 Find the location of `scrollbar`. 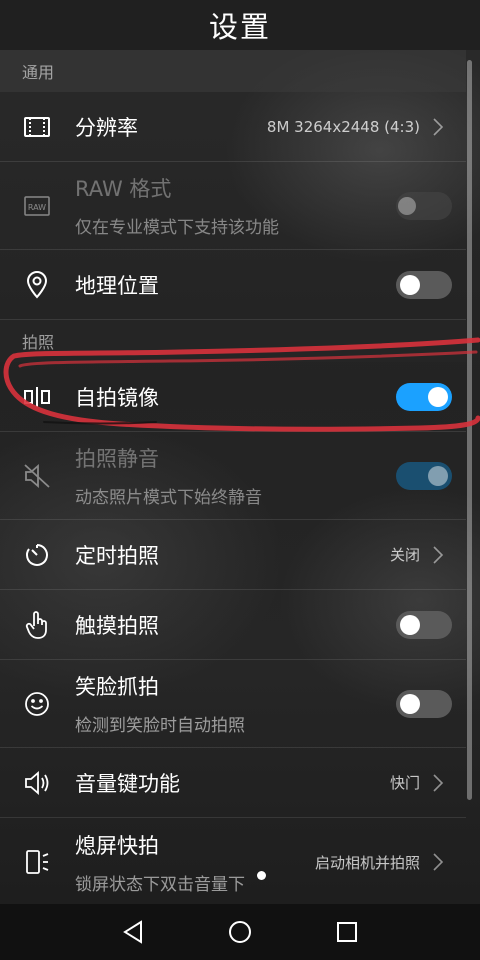

scrollbar is located at coordinates (469, 430).